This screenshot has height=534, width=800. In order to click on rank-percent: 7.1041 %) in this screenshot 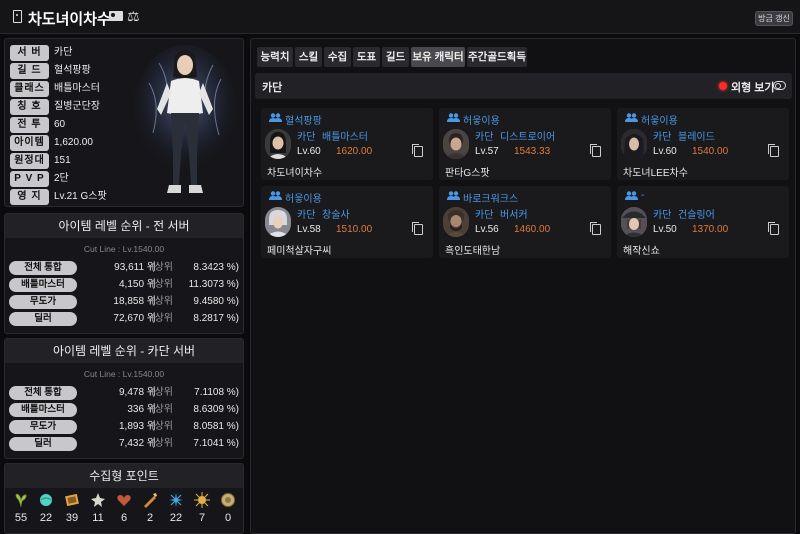, I will do `click(216, 443)`.